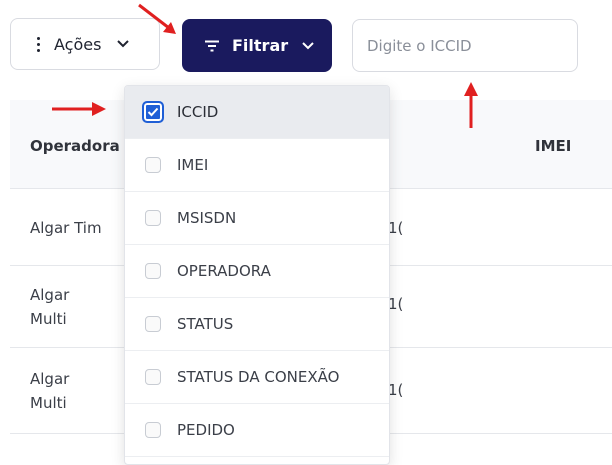  I want to click on column-header-imei: IMEI, so click(553, 146).